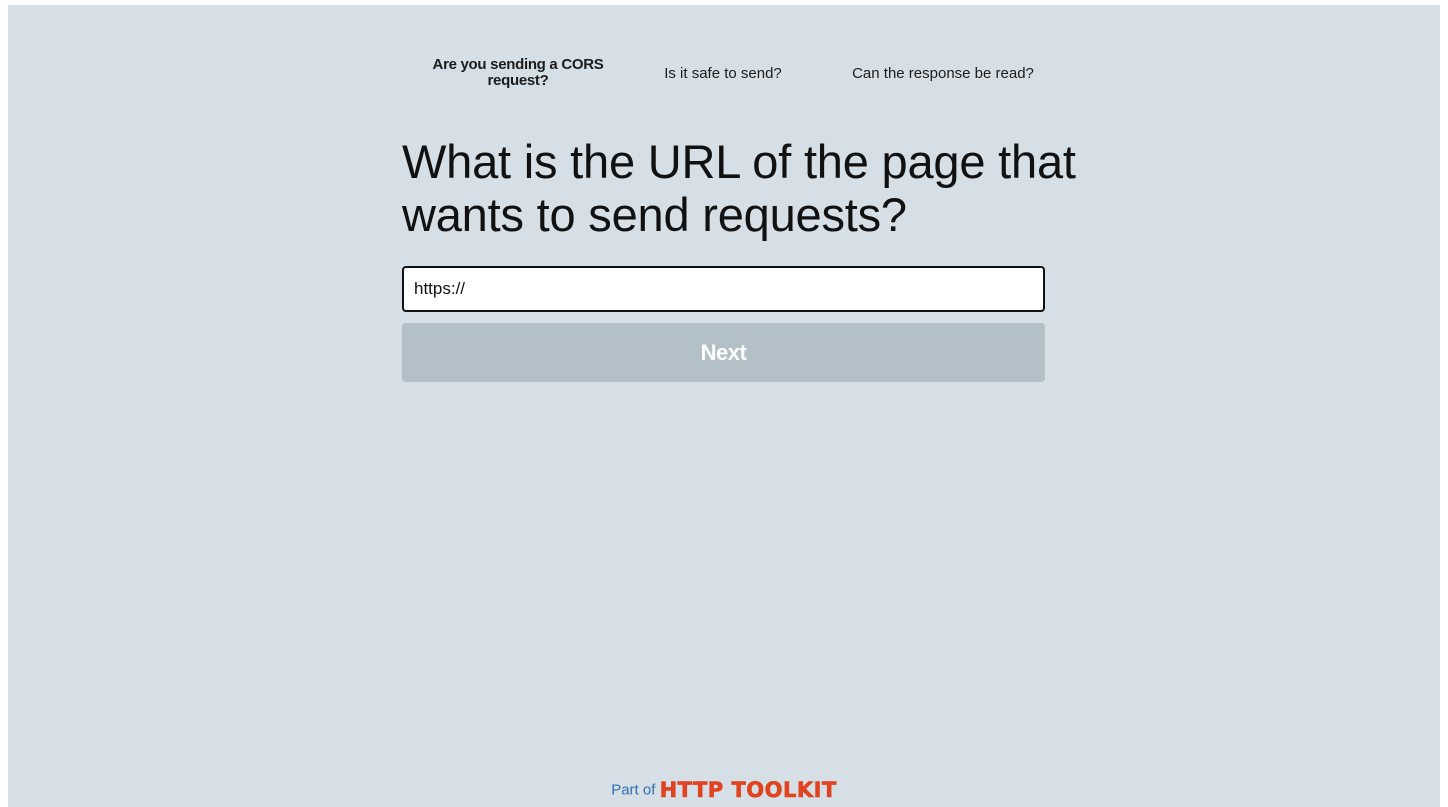 This screenshot has height=807, width=1448. Describe the element at coordinates (723, 352) in the screenshot. I see `next-button: Next` at that location.